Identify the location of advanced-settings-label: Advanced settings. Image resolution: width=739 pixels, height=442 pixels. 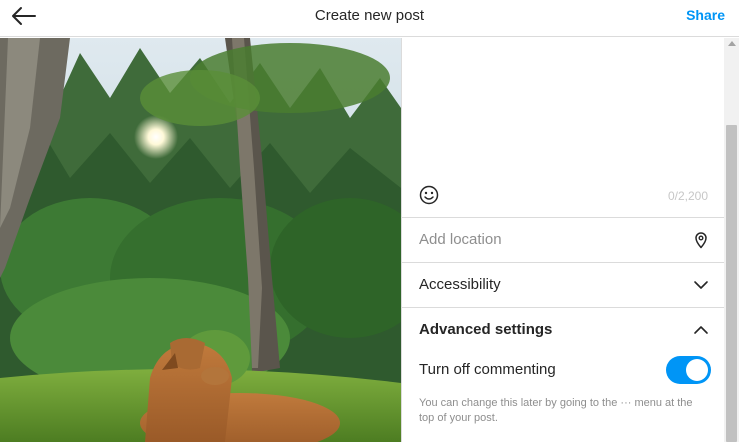
(486, 329).